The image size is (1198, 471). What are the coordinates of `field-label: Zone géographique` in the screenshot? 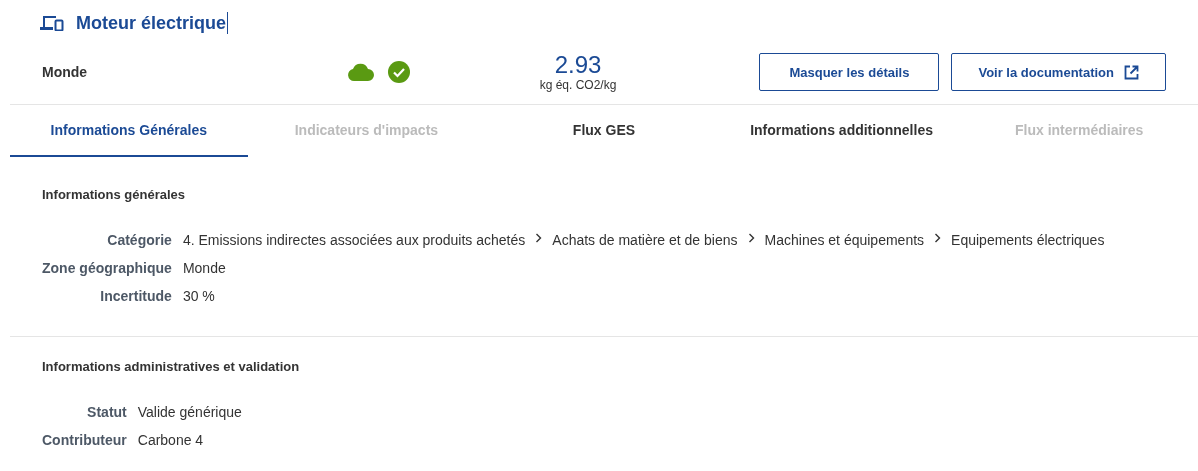 It's located at (107, 268).